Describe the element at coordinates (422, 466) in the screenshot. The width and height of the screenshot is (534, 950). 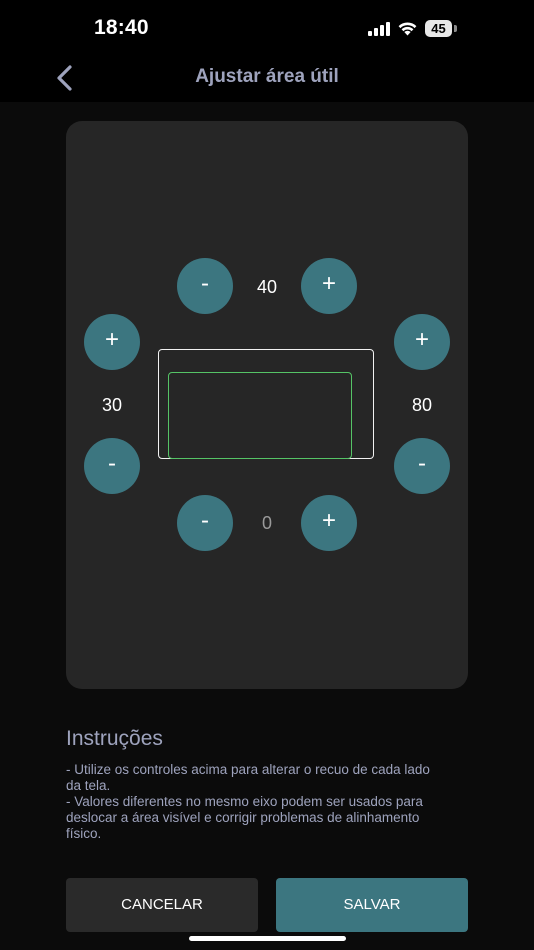
I see `right-minus-button: -` at that location.